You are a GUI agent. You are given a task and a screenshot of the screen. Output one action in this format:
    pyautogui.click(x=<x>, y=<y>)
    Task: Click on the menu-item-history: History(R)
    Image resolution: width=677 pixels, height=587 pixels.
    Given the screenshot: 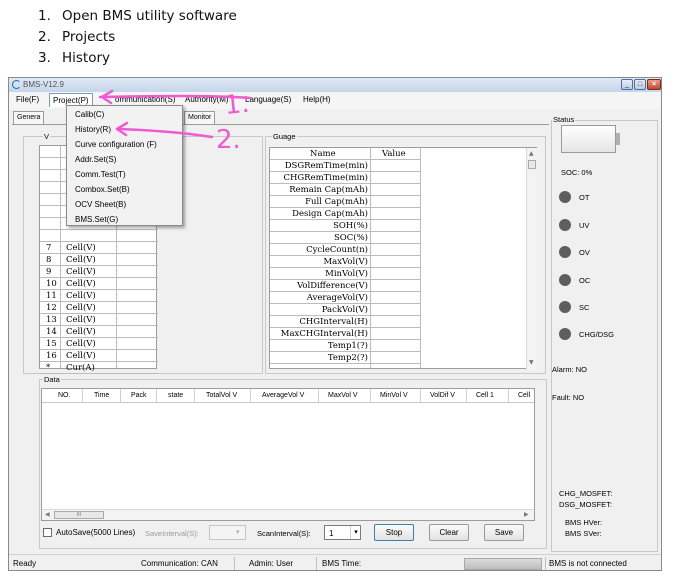 What is the action you would take?
    pyautogui.click(x=93, y=129)
    